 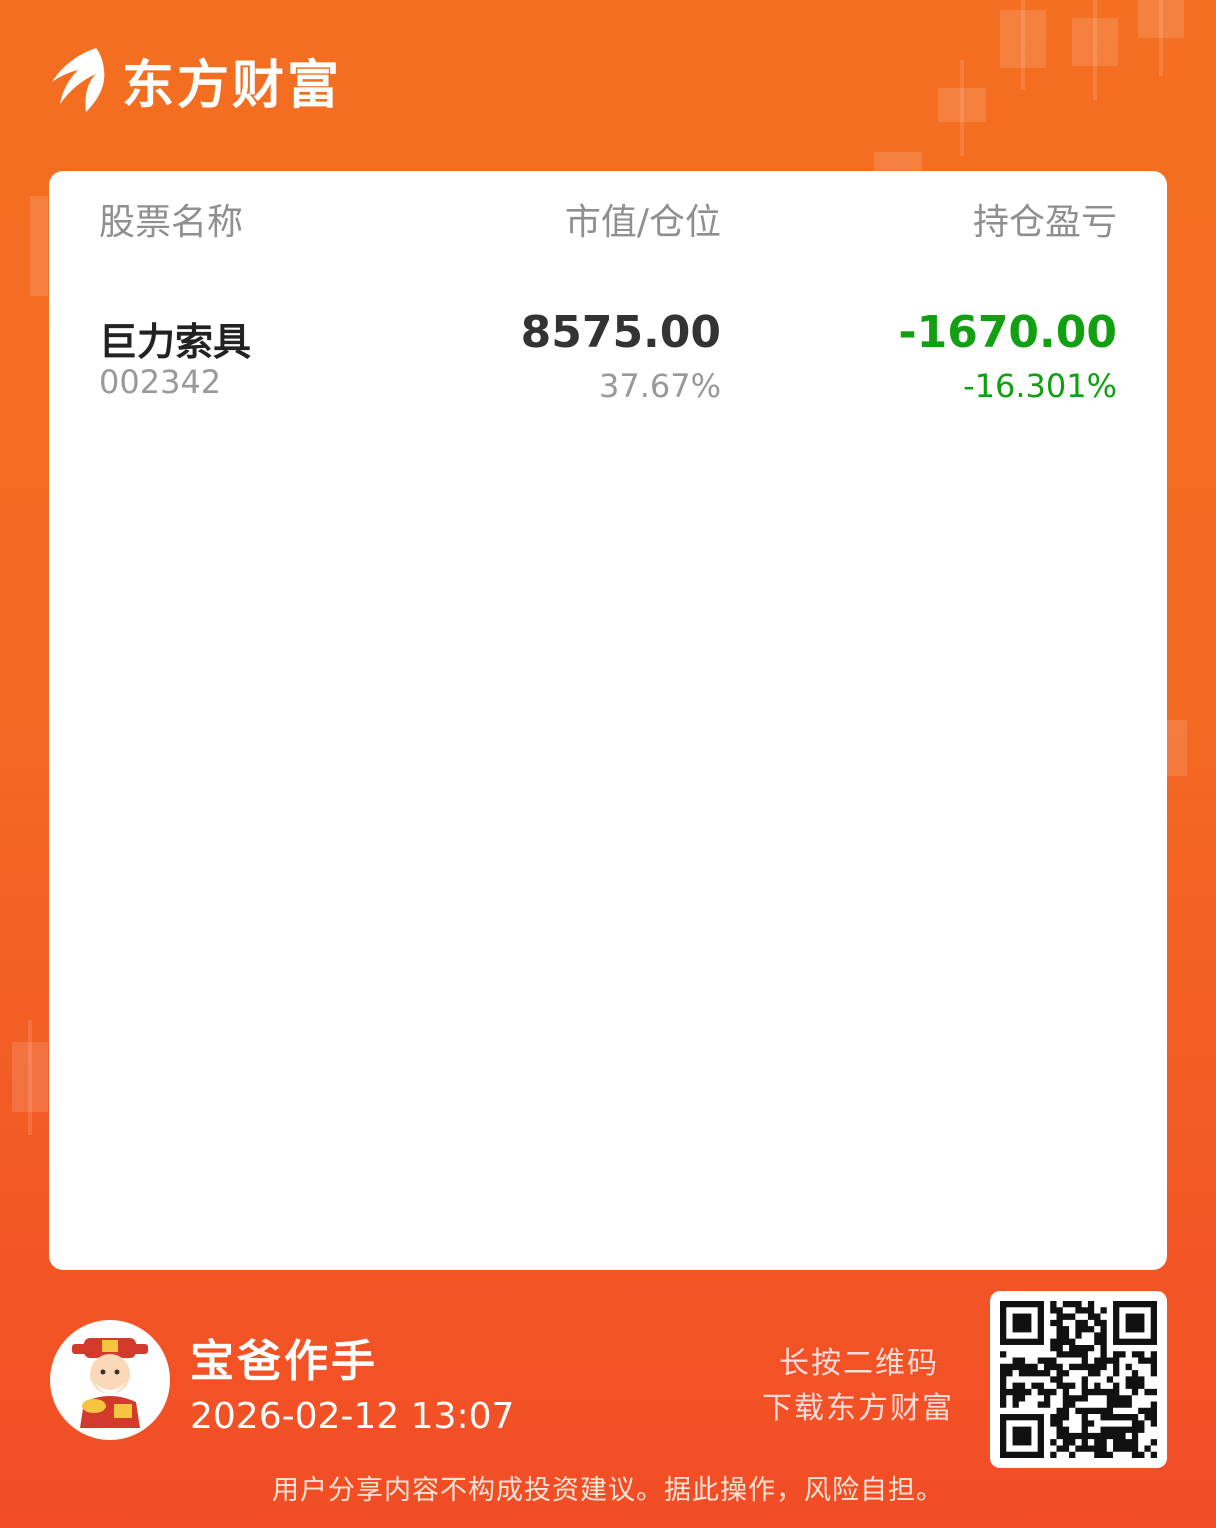 What do you see at coordinates (1044, 222) in the screenshot?
I see `header-profit-loss: 持仓盈亏` at bounding box center [1044, 222].